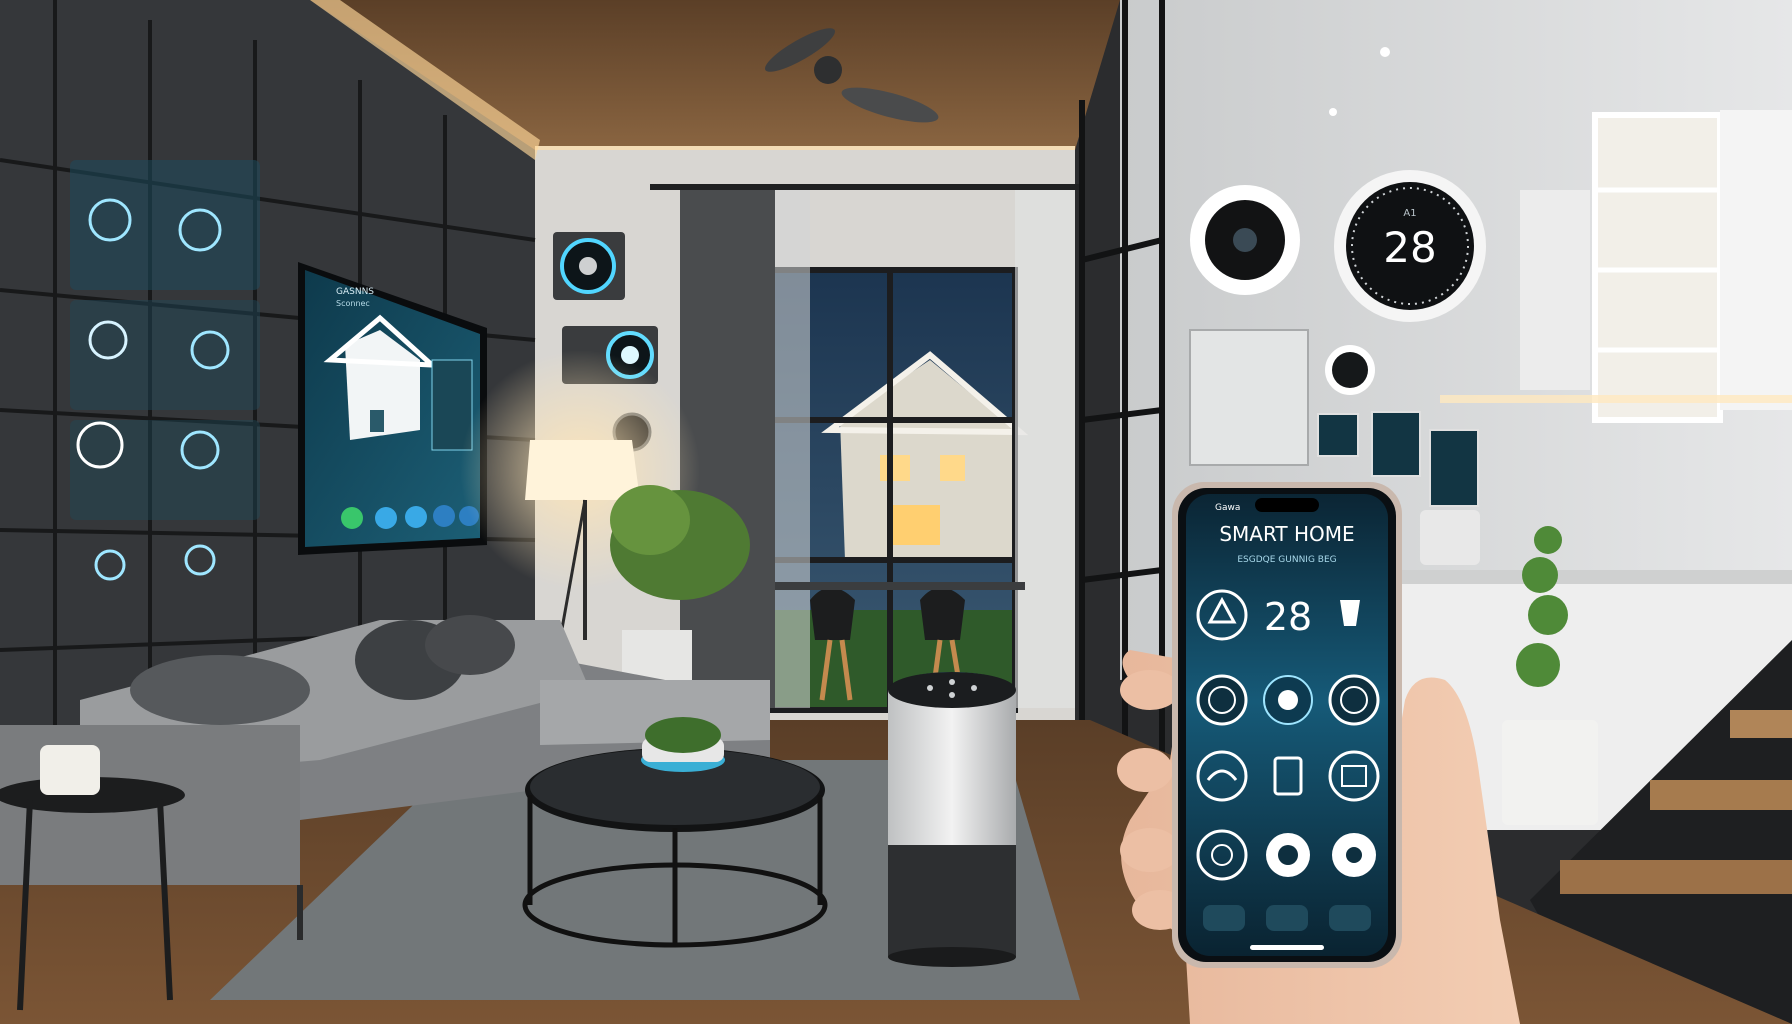  Describe the element at coordinates (1249, 397) in the screenshot. I see `wall-shelf` at that location.